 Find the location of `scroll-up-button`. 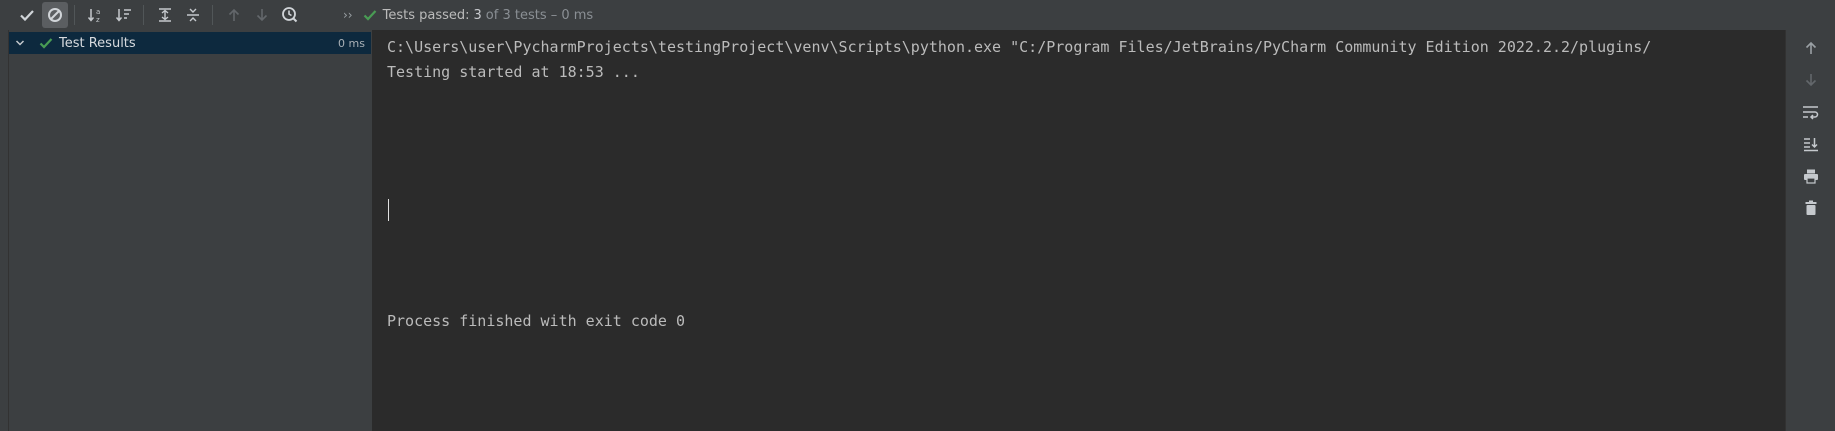

scroll-up-button is located at coordinates (1811, 48).